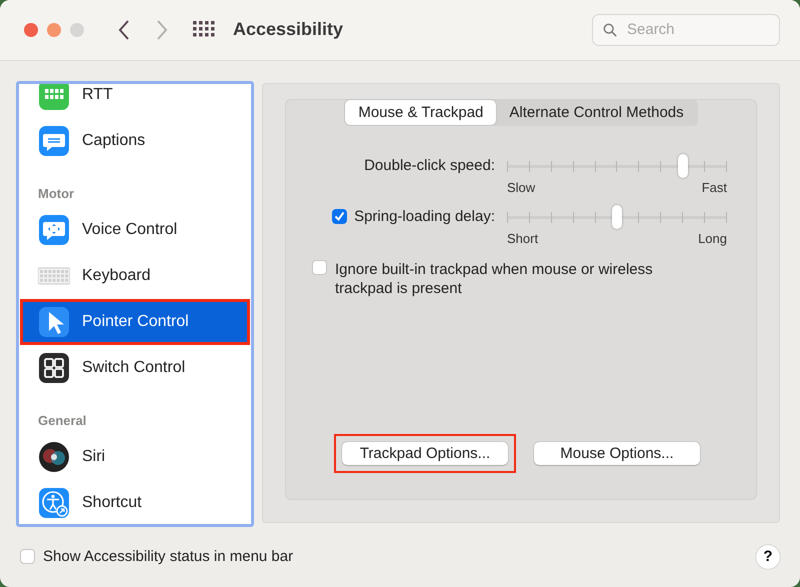 The height and width of the screenshot is (587, 800). I want to click on minimize-button, so click(54, 29).